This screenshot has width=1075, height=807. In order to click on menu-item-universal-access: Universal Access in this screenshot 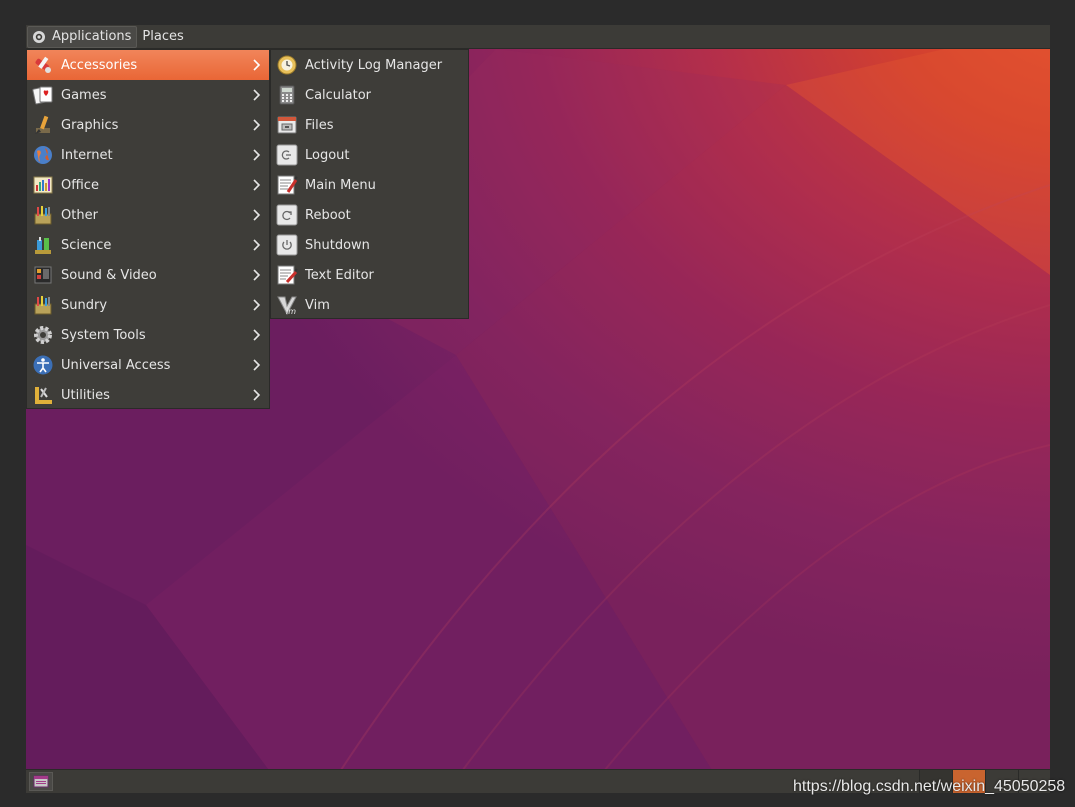, I will do `click(148, 365)`.